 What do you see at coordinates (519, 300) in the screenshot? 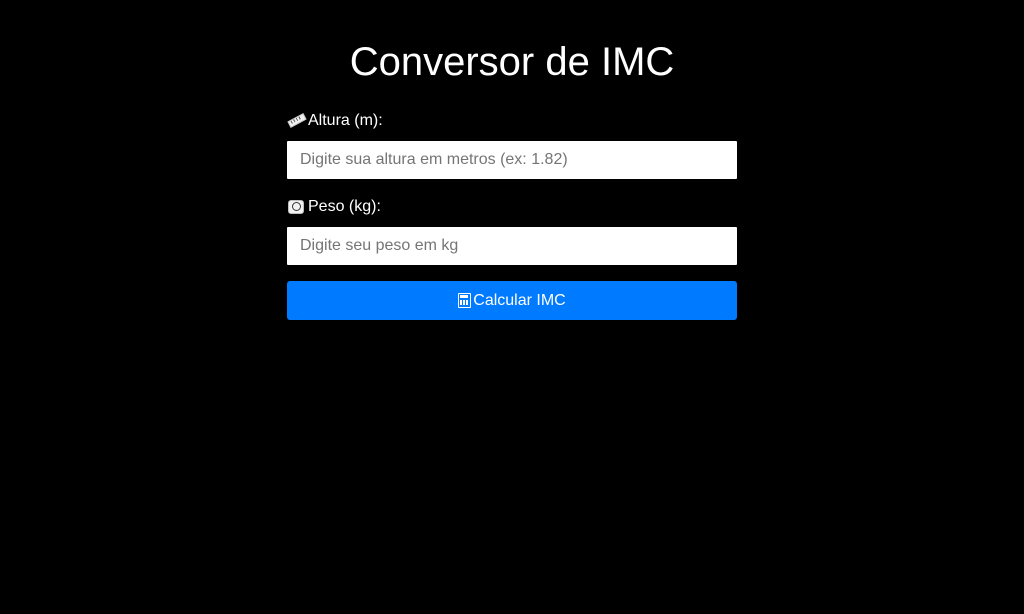
I see `calcular-imc-label: Calcular IMC` at bounding box center [519, 300].